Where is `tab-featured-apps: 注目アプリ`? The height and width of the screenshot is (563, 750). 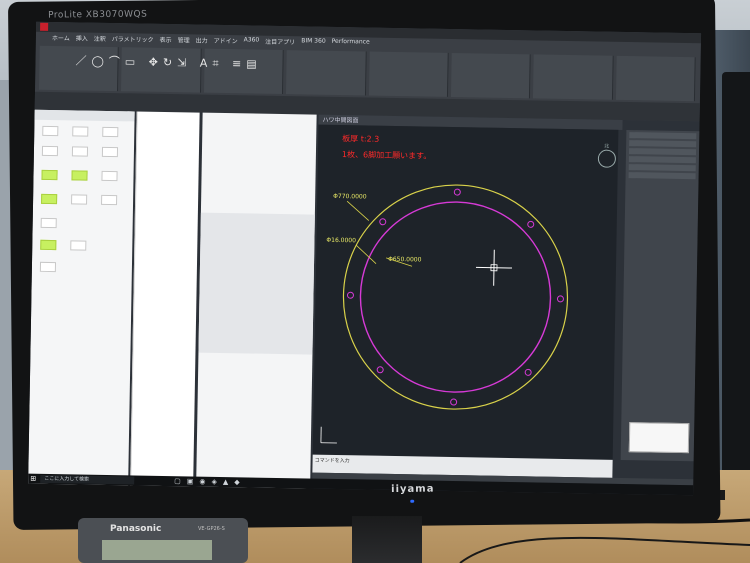 tab-featured-apps: 注目アプリ is located at coordinates (280, 42).